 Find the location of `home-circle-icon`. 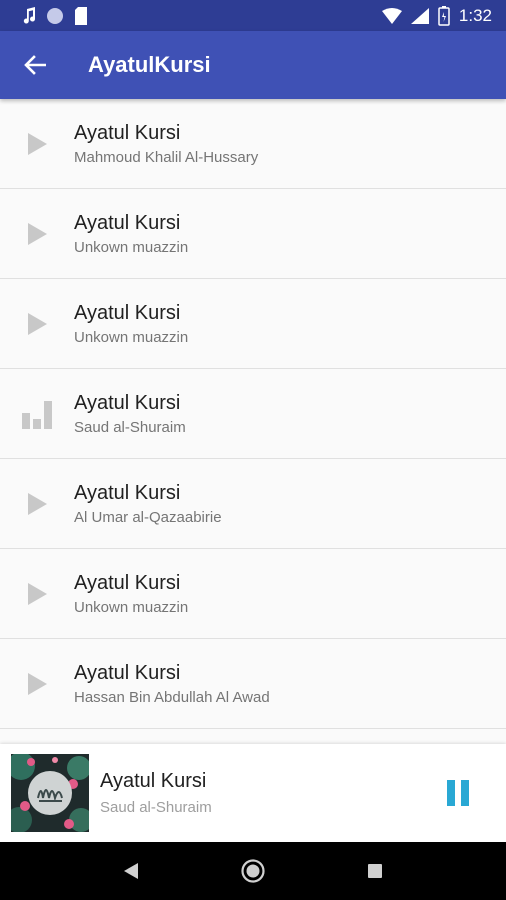

home-circle-icon is located at coordinates (253, 871).